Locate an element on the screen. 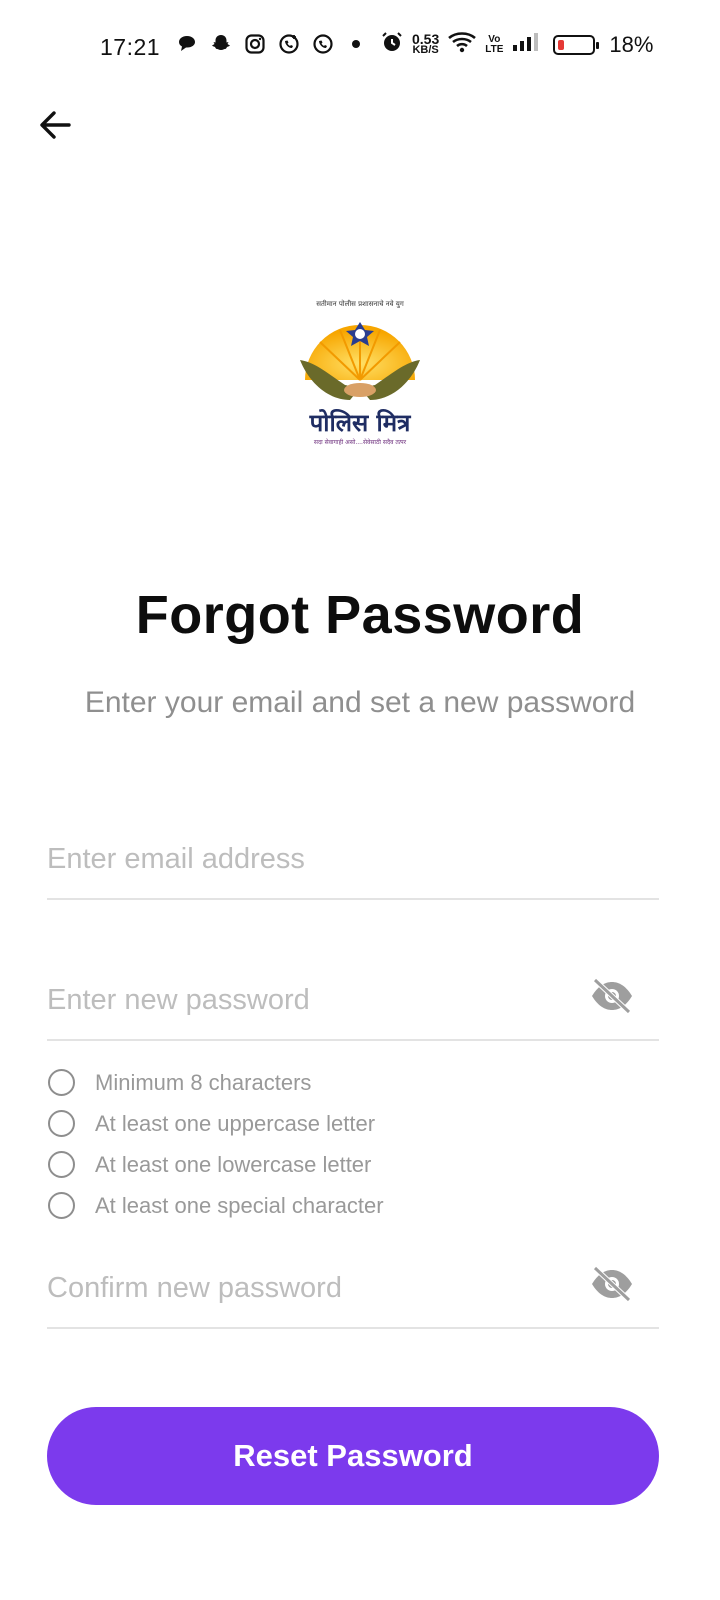 This screenshot has width=720, height=1600. new-password-field is located at coordinates (317, 1000).